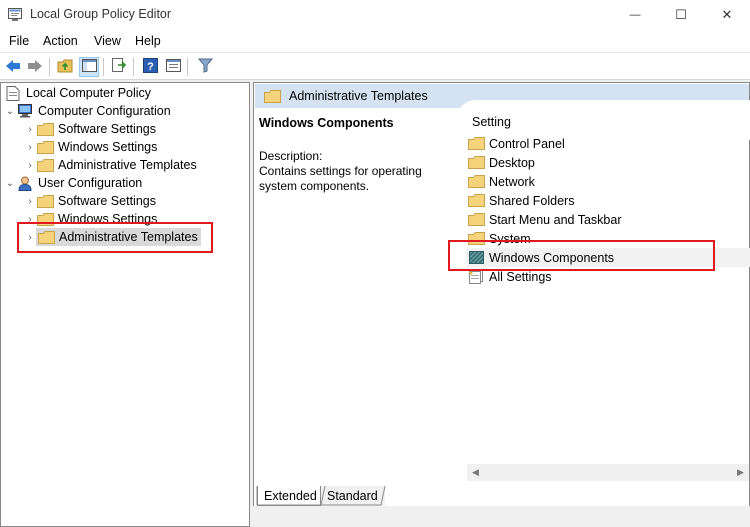  I want to click on tree-item-administrative-templates: › Administrative Templates, so click(110, 165).